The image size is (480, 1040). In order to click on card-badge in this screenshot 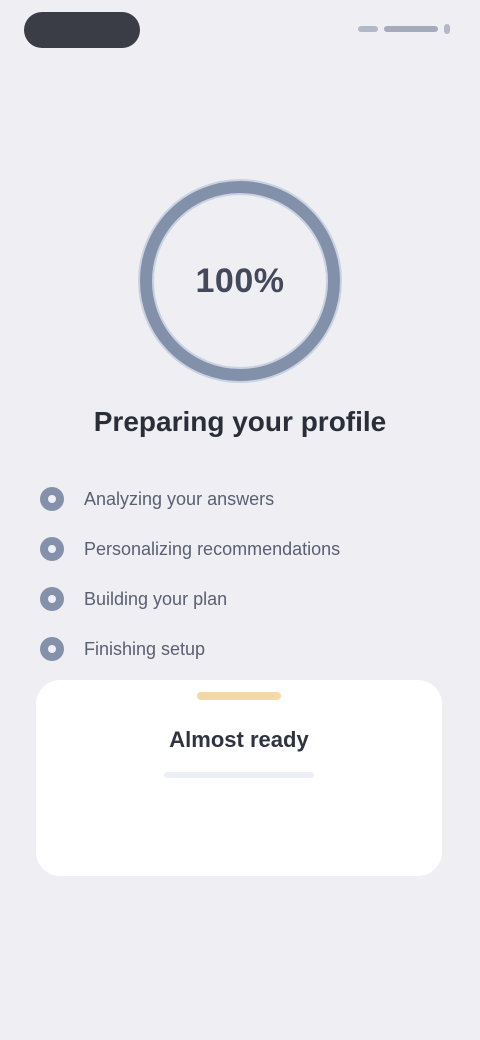, I will do `click(239, 696)`.